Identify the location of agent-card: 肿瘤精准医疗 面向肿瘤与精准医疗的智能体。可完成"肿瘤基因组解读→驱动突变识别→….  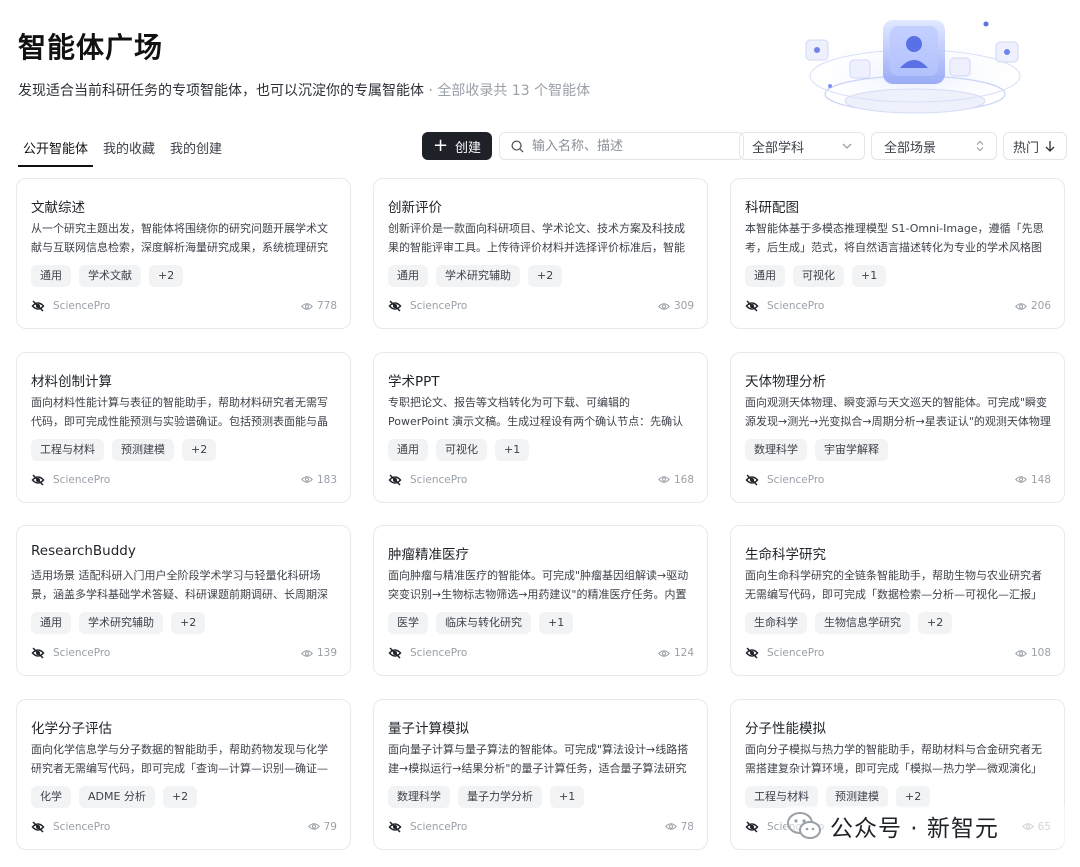
(540, 600).